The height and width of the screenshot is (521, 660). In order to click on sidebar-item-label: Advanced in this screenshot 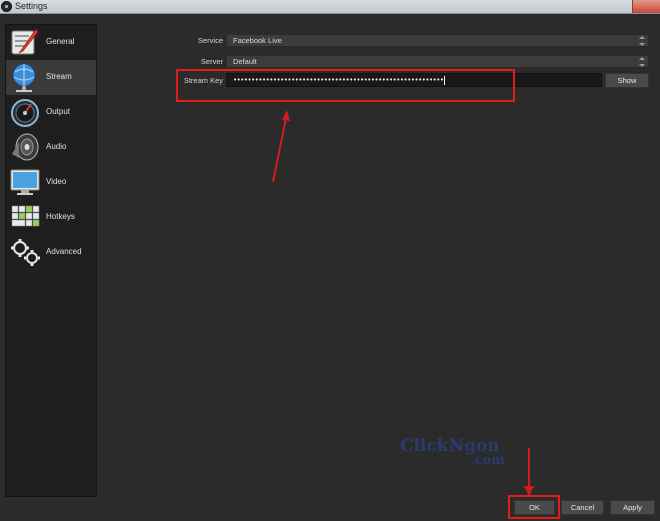, I will do `click(64, 251)`.